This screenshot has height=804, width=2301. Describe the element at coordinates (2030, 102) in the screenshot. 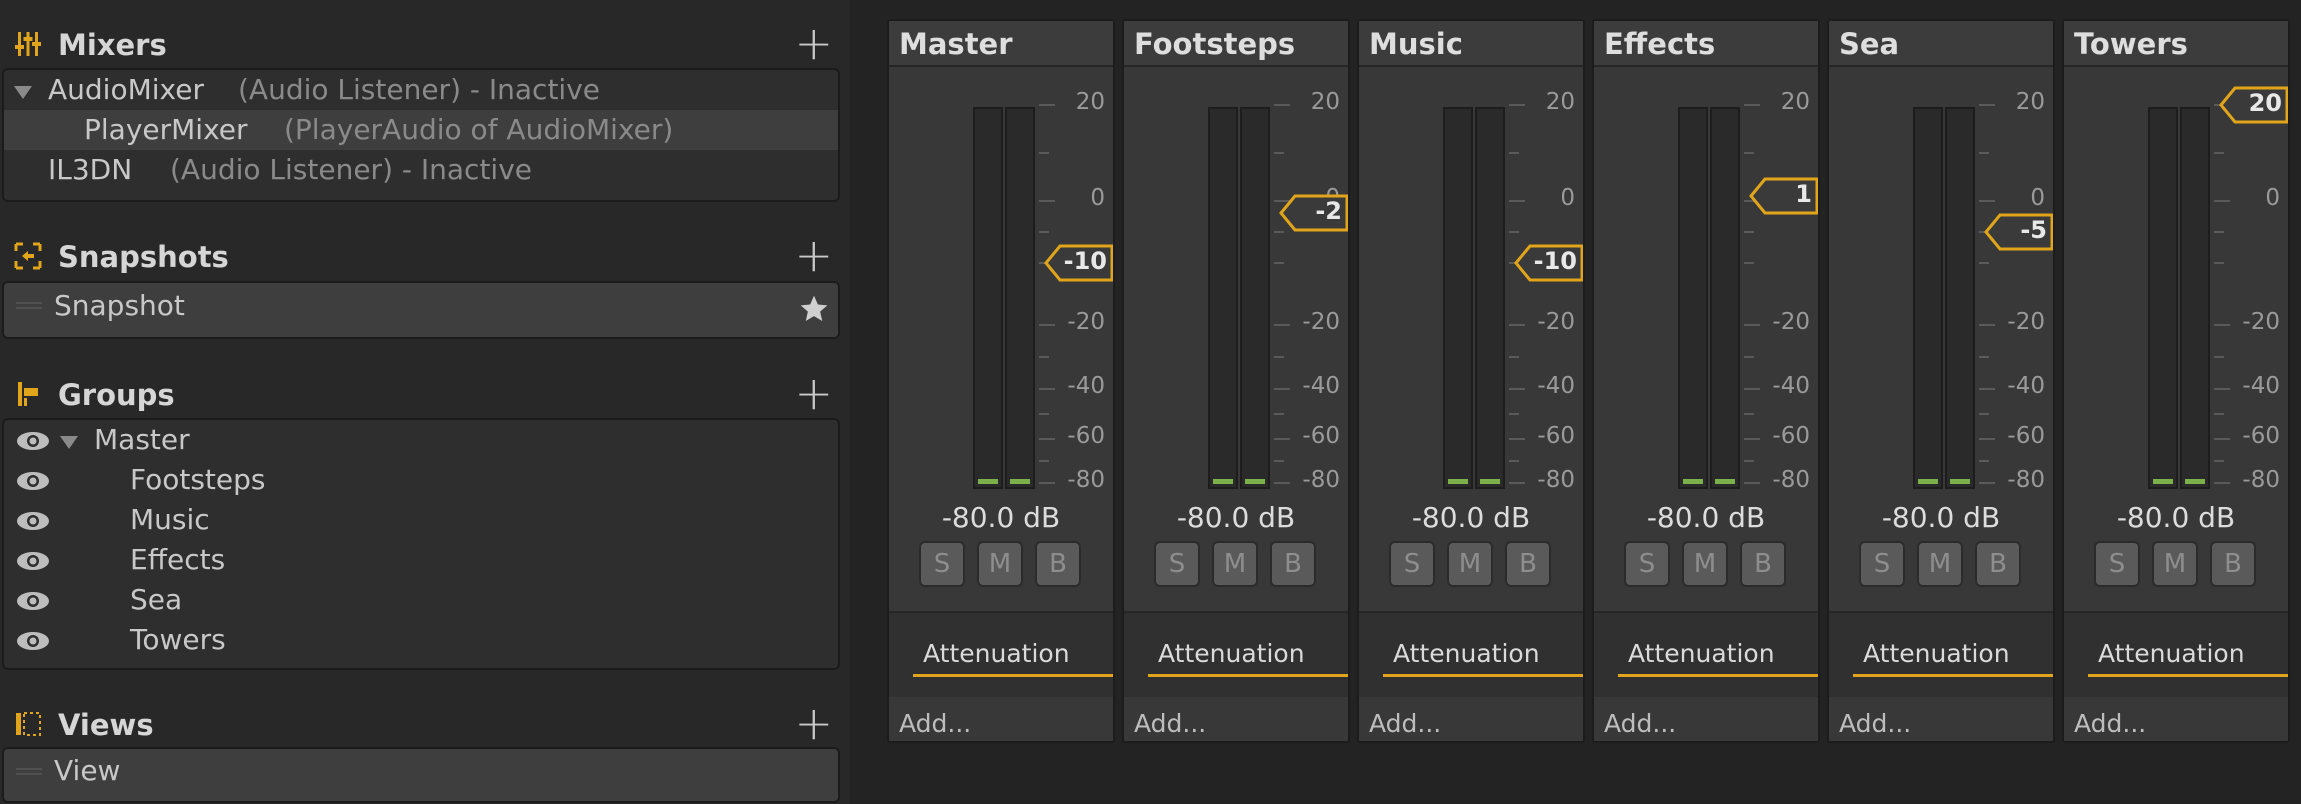

I see `scale-label: 20` at that location.